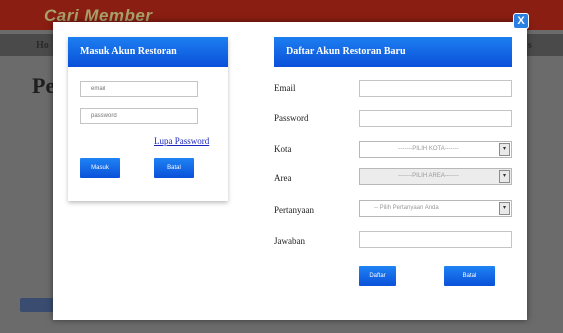  I want to click on register-city-label: Kota, so click(283, 149).